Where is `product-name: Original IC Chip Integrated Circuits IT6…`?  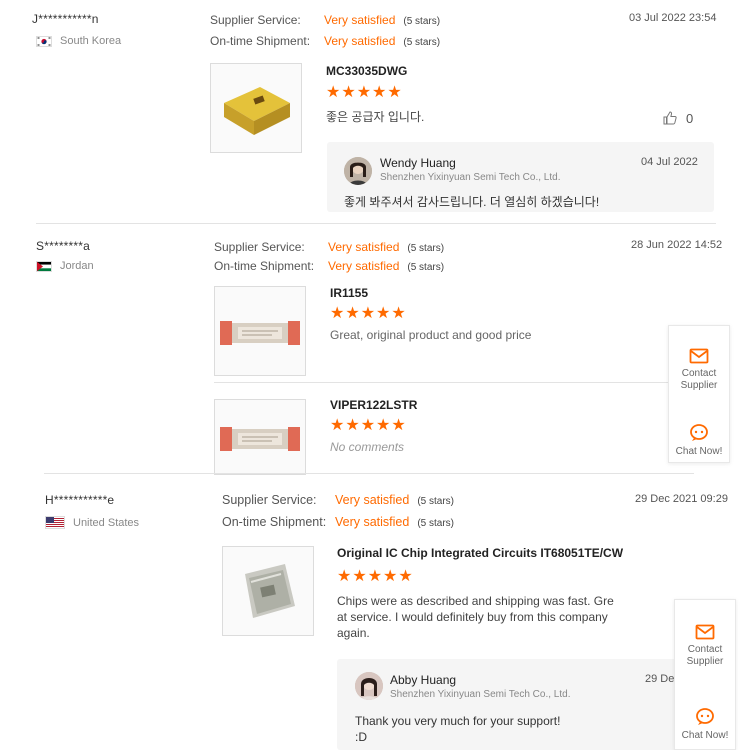
product-name: Original IC Chip Integrated Circuits IT6… is located at coordinates (480, 553).